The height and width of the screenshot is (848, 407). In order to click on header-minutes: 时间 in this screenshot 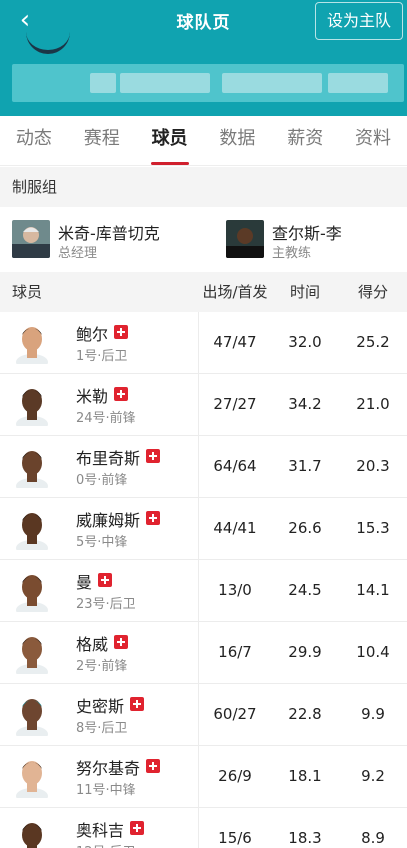, I will do `click(305, 292)`.